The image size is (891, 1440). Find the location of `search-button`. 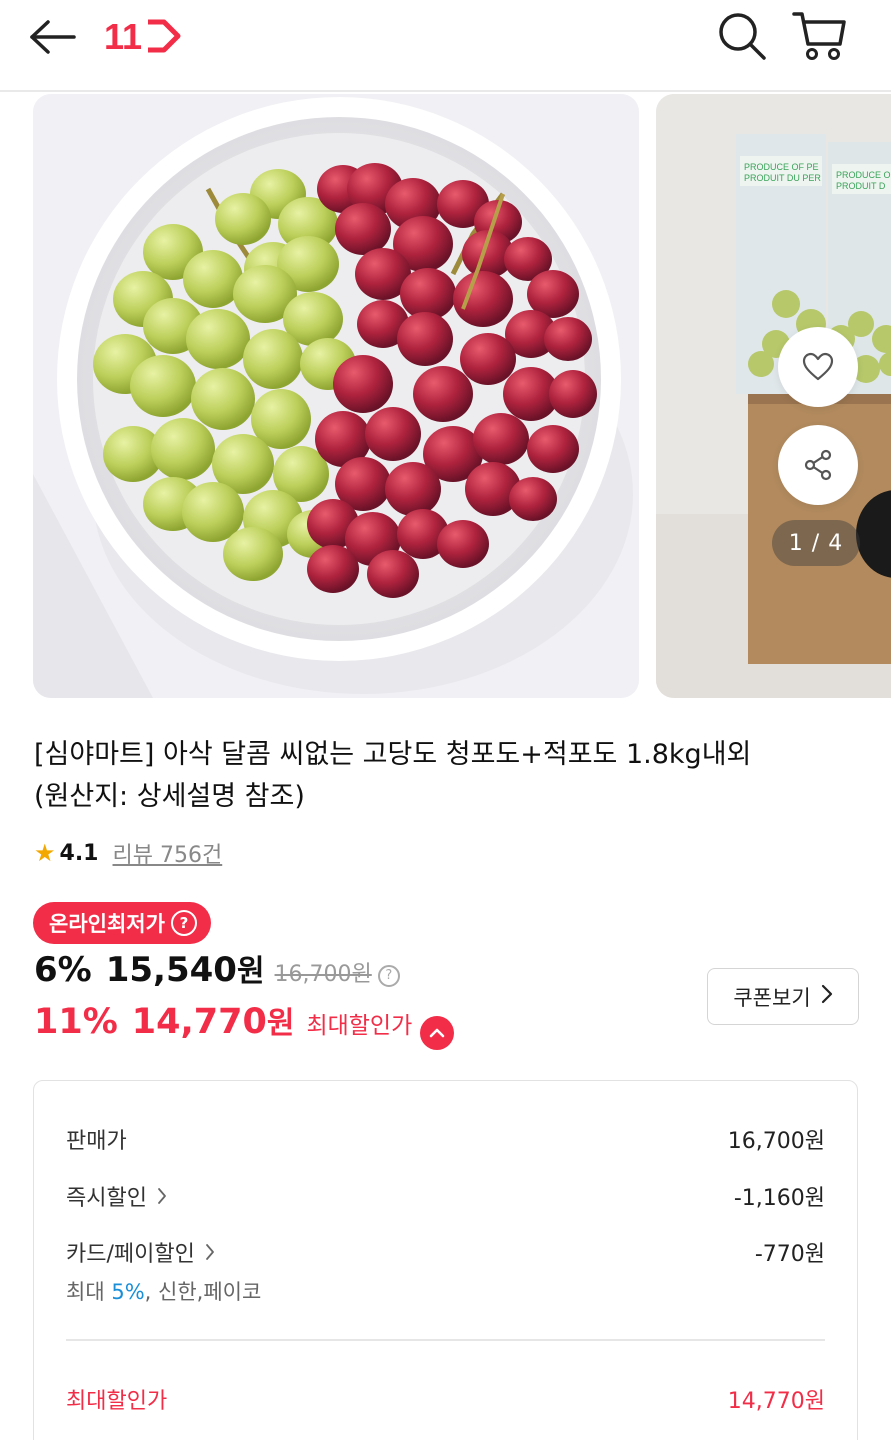

search-button is located at coordinates (742, 36).